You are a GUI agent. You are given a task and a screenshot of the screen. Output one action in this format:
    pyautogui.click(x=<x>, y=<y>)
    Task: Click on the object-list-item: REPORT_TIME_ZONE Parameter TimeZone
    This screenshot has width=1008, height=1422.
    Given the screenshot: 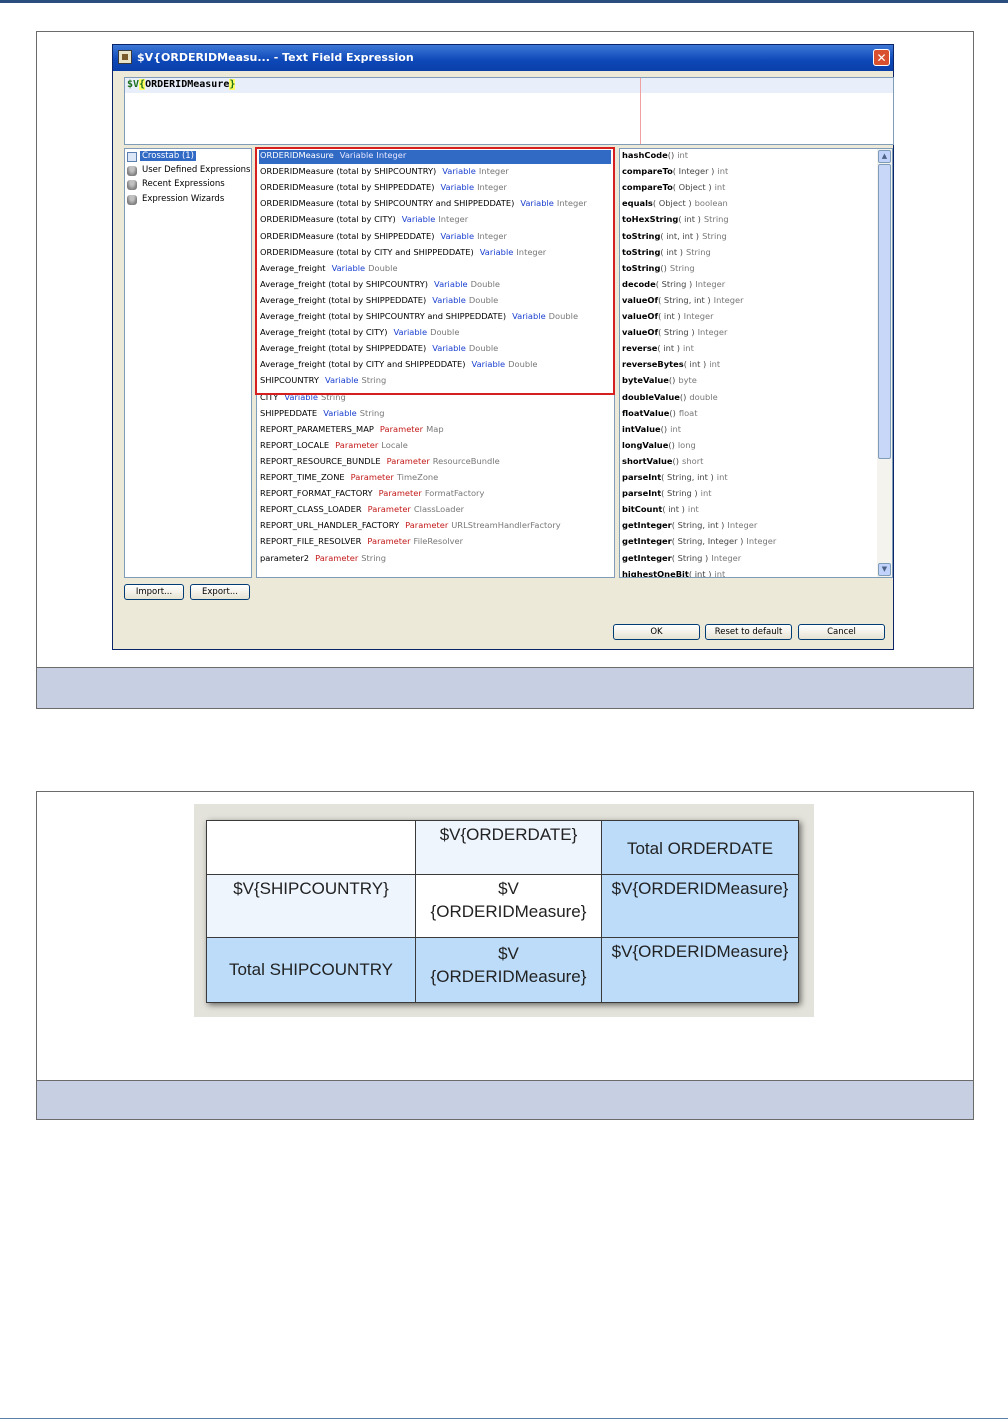 What is the action you would take?
    pyautogui.click(x=435, y=479)
    